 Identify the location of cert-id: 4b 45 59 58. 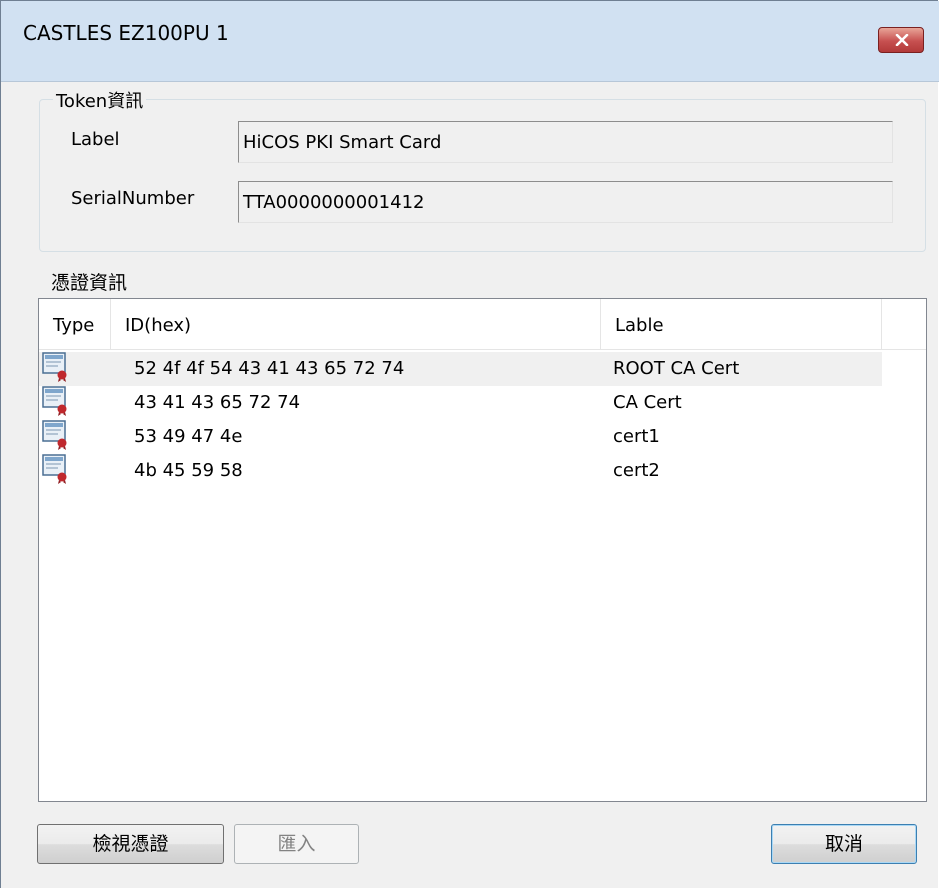
(188, 470).